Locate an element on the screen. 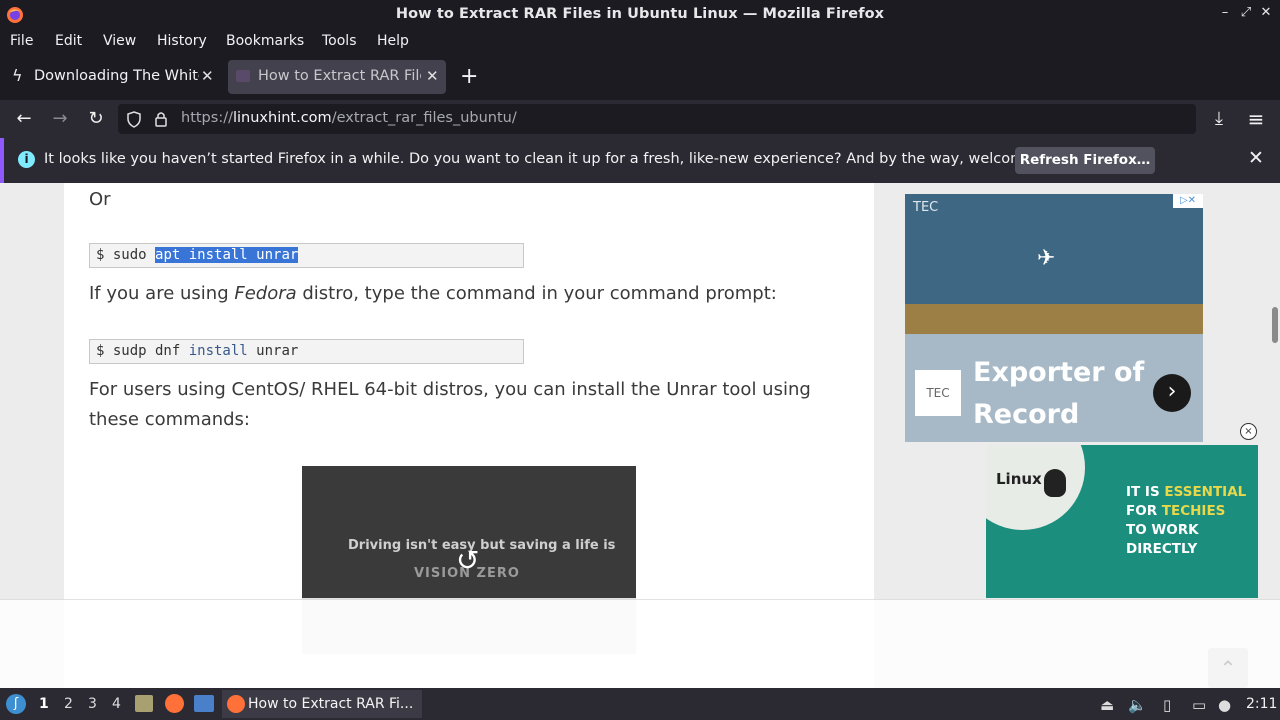  network-icon: ▭ is located at coordinates (1199, 705).